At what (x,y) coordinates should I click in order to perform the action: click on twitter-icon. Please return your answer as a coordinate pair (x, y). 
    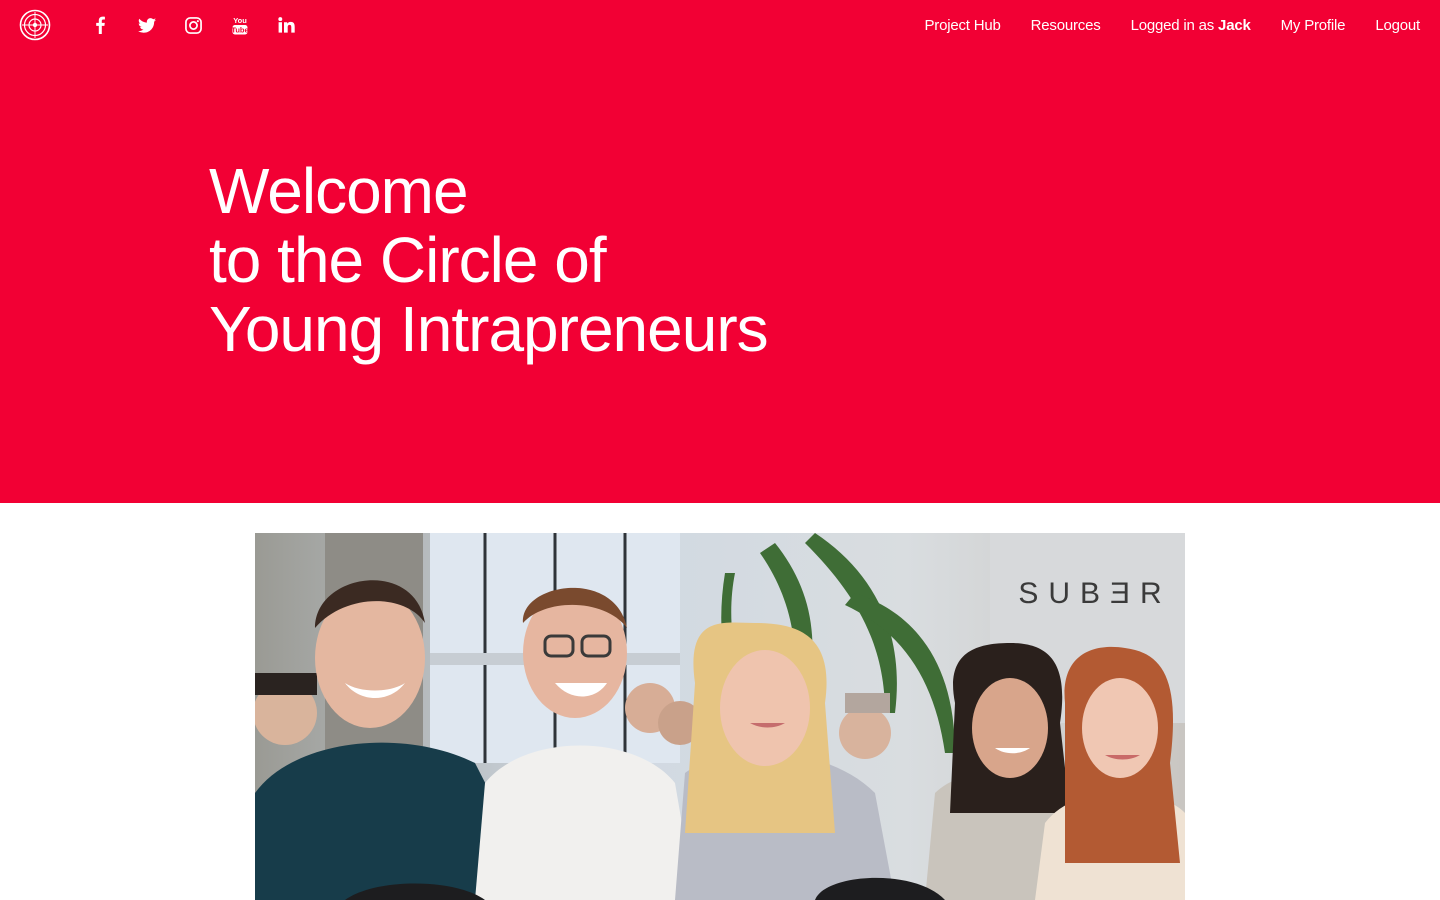
    Looking at the image, I should click on (147, 25).